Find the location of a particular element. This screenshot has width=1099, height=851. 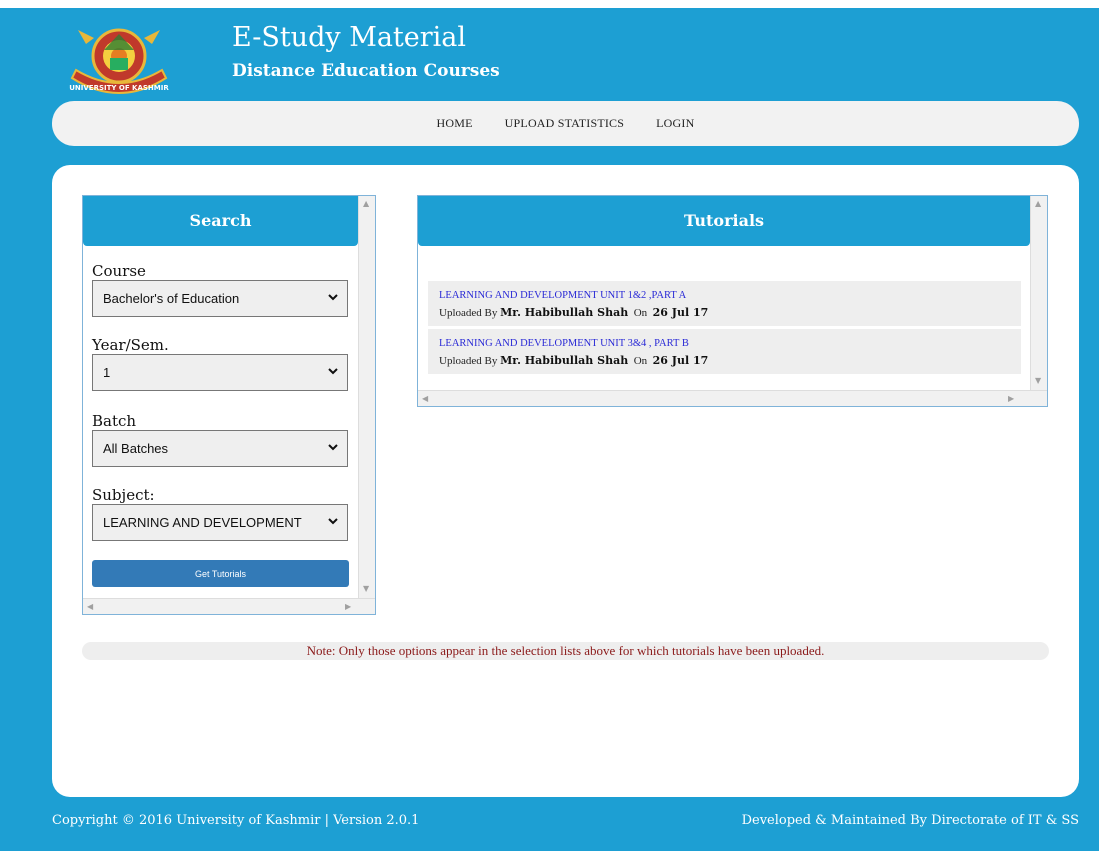

year-select: 1 is located at coordinates (220, 372).